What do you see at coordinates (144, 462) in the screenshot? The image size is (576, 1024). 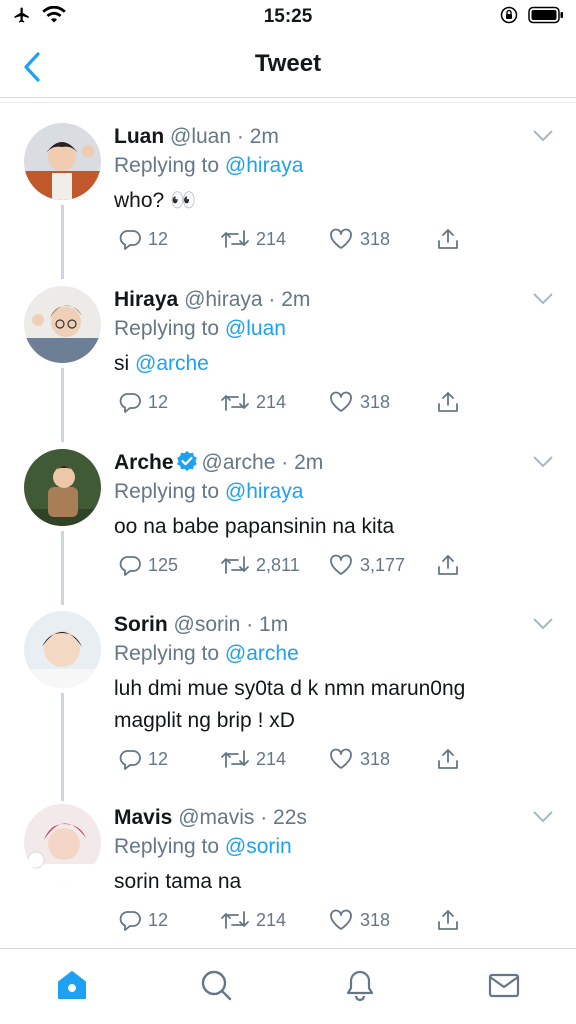 I see `author-name: Arche` at bounding box center [144, 462].